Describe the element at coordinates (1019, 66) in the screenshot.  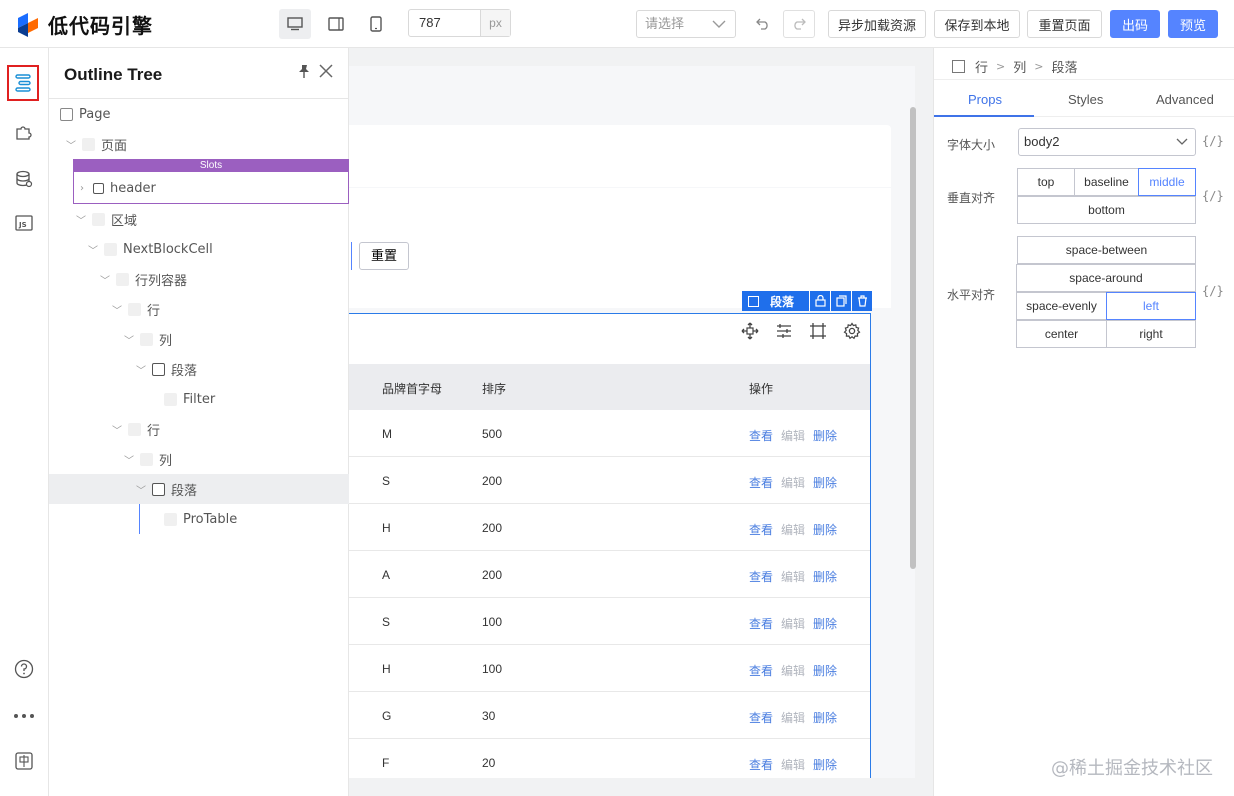
I see `breadcrumb-item: 列` at that location.